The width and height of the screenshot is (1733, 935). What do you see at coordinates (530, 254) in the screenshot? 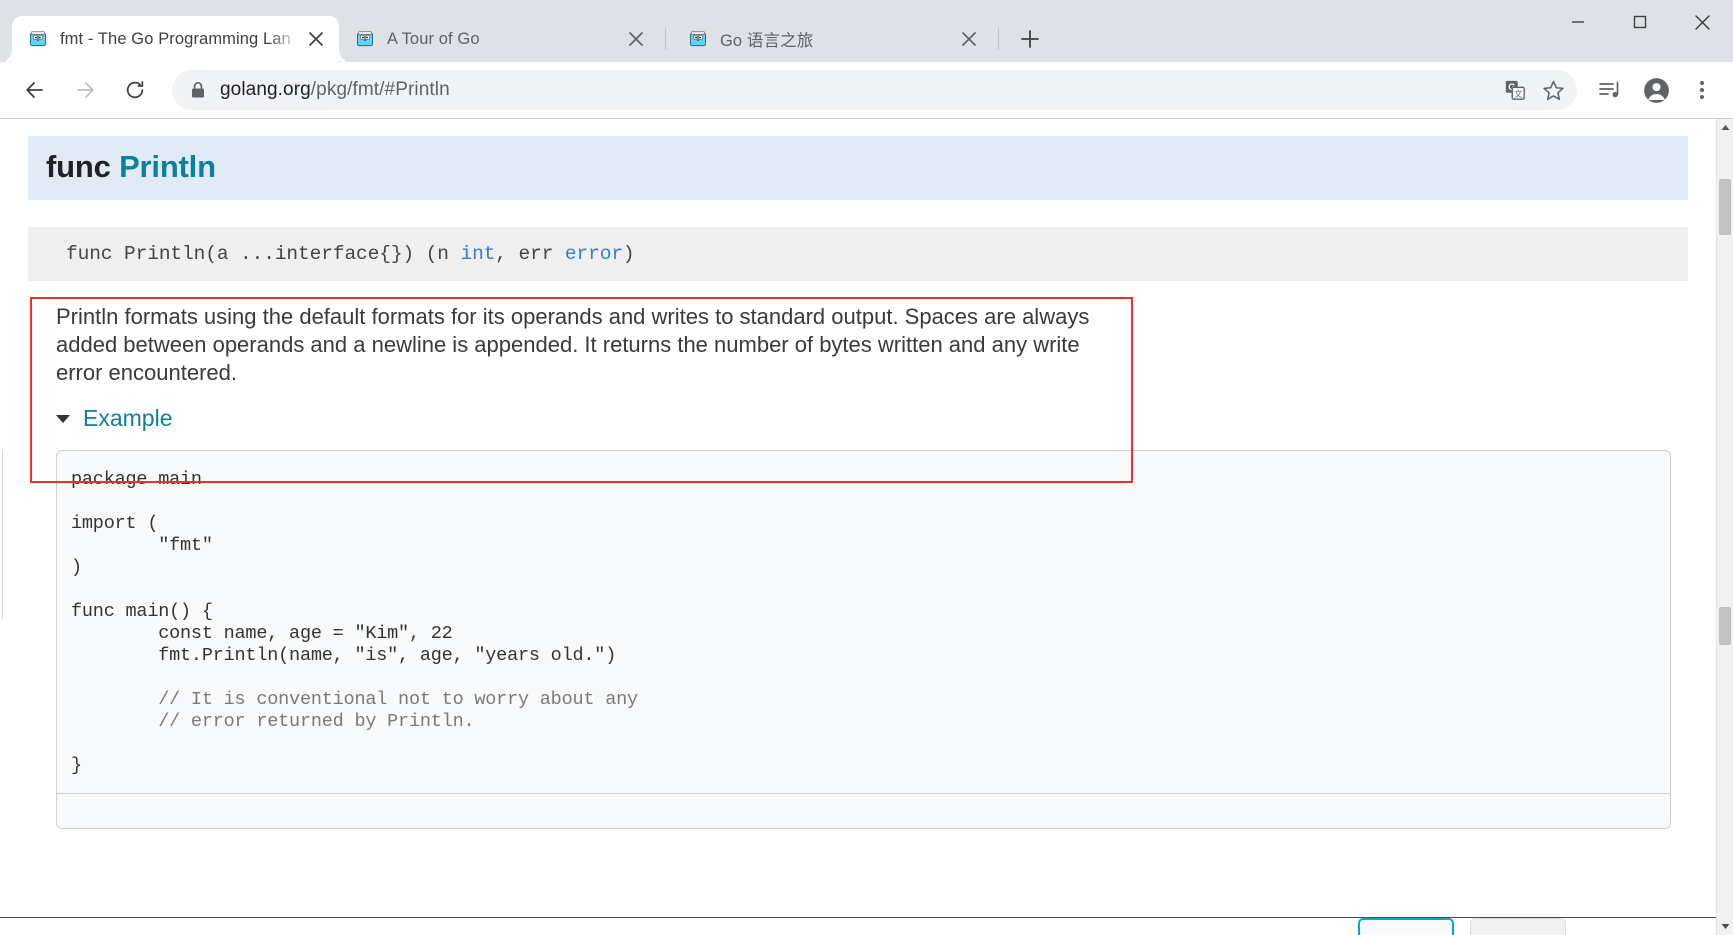
I see `signature-part-2: , err` at bounding box center [530, 254].